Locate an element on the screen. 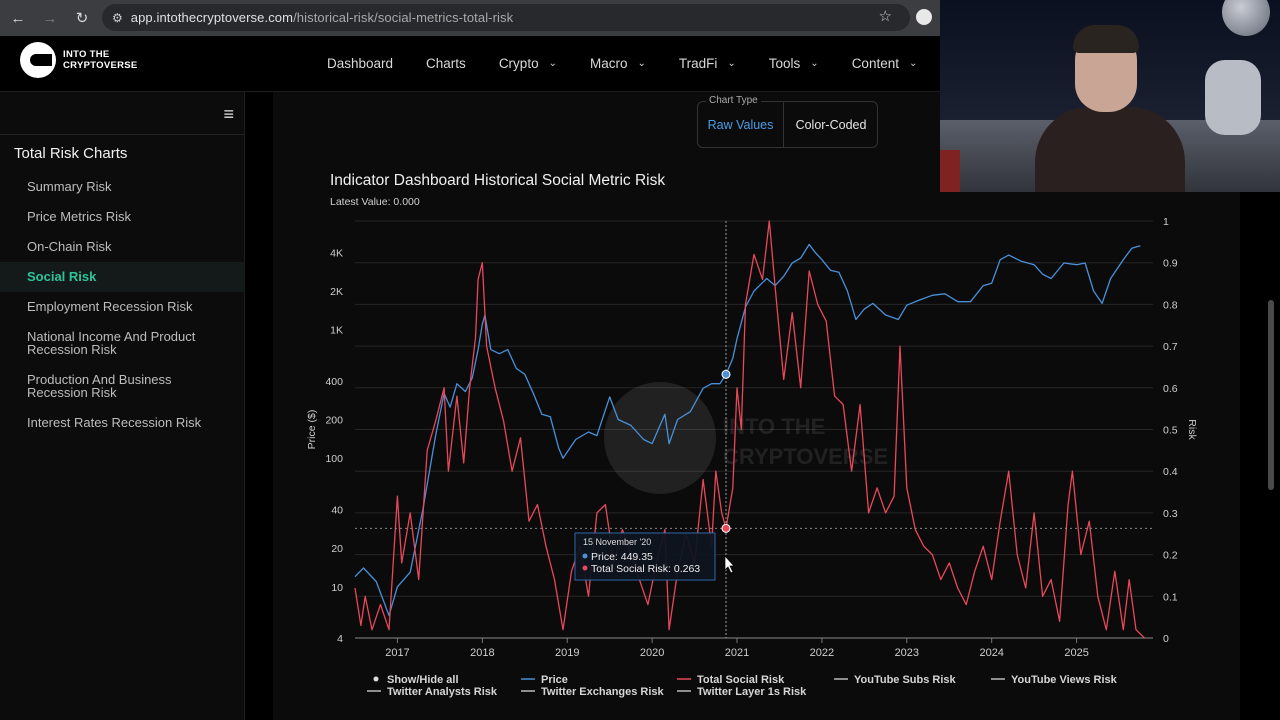 The height and width of the screenshot is (720, 1280). presenter-hair is located at coordinates (1106, 39).